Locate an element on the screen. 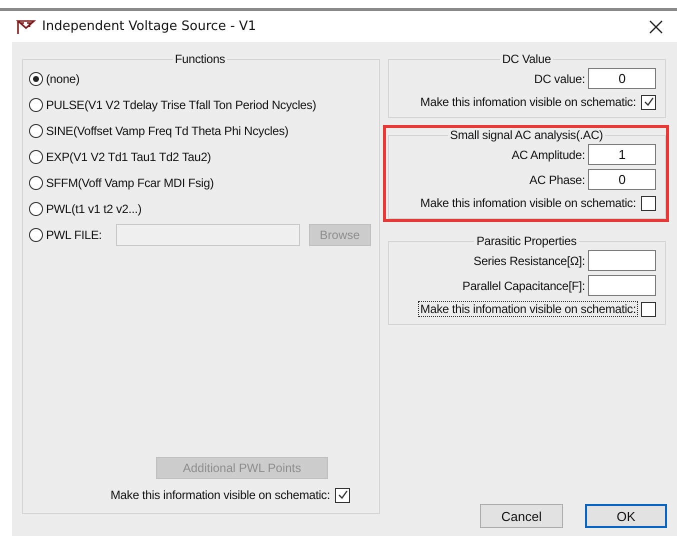  group-title: Parasitic Properties is located at coordinates (526, 241).